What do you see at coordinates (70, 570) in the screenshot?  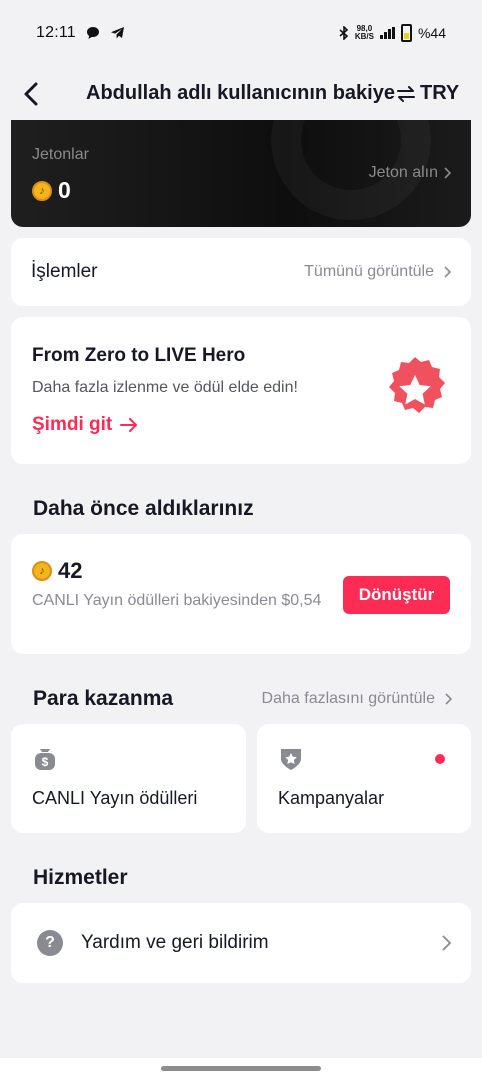 I see `previous-amount-value: 42` at bounding box center [70, 570].